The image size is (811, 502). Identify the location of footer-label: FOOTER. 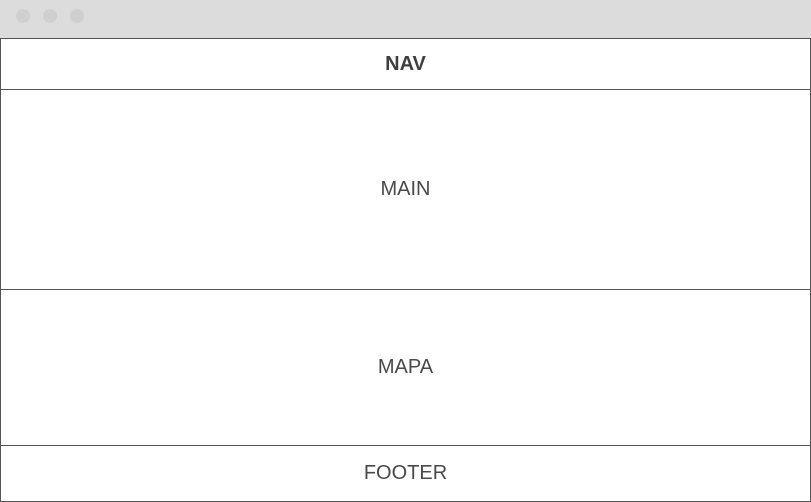
(405, 472).